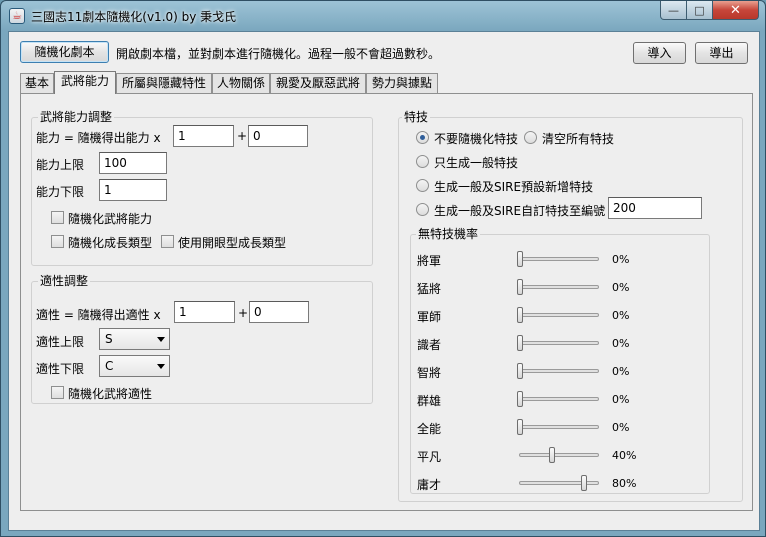 The image size is (766, 537). I want to click on skills-option-general-sire-radio, so click(422, 185).